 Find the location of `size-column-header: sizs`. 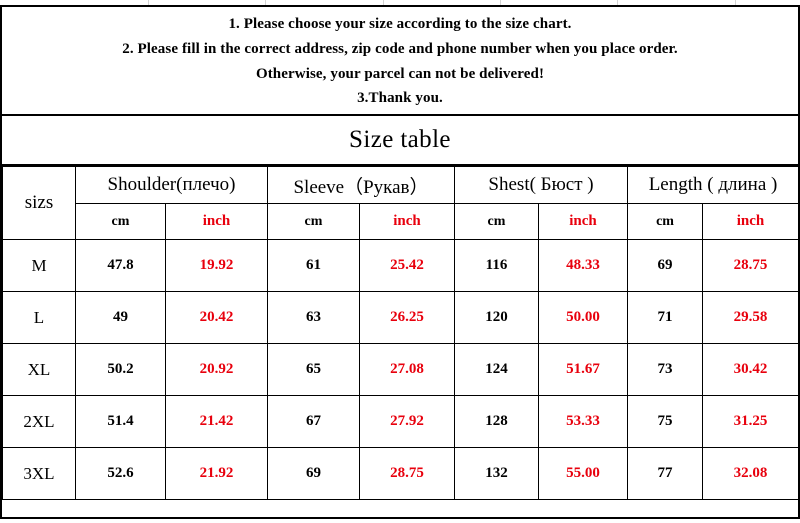

size-column-header: sizs is located at coordinates (39, 203).